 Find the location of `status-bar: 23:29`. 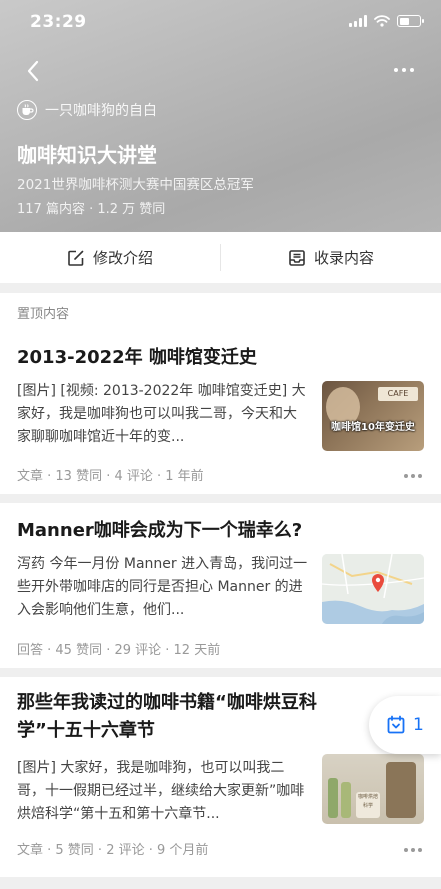

status-bar: 23:29 is located at coordinates (220, 22).